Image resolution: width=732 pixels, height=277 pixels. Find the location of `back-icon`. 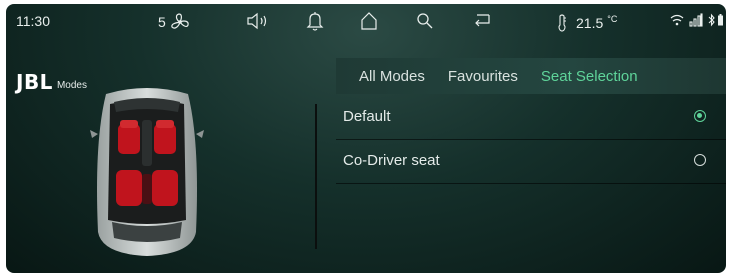

back-icon is located at coordinates (482, 20).